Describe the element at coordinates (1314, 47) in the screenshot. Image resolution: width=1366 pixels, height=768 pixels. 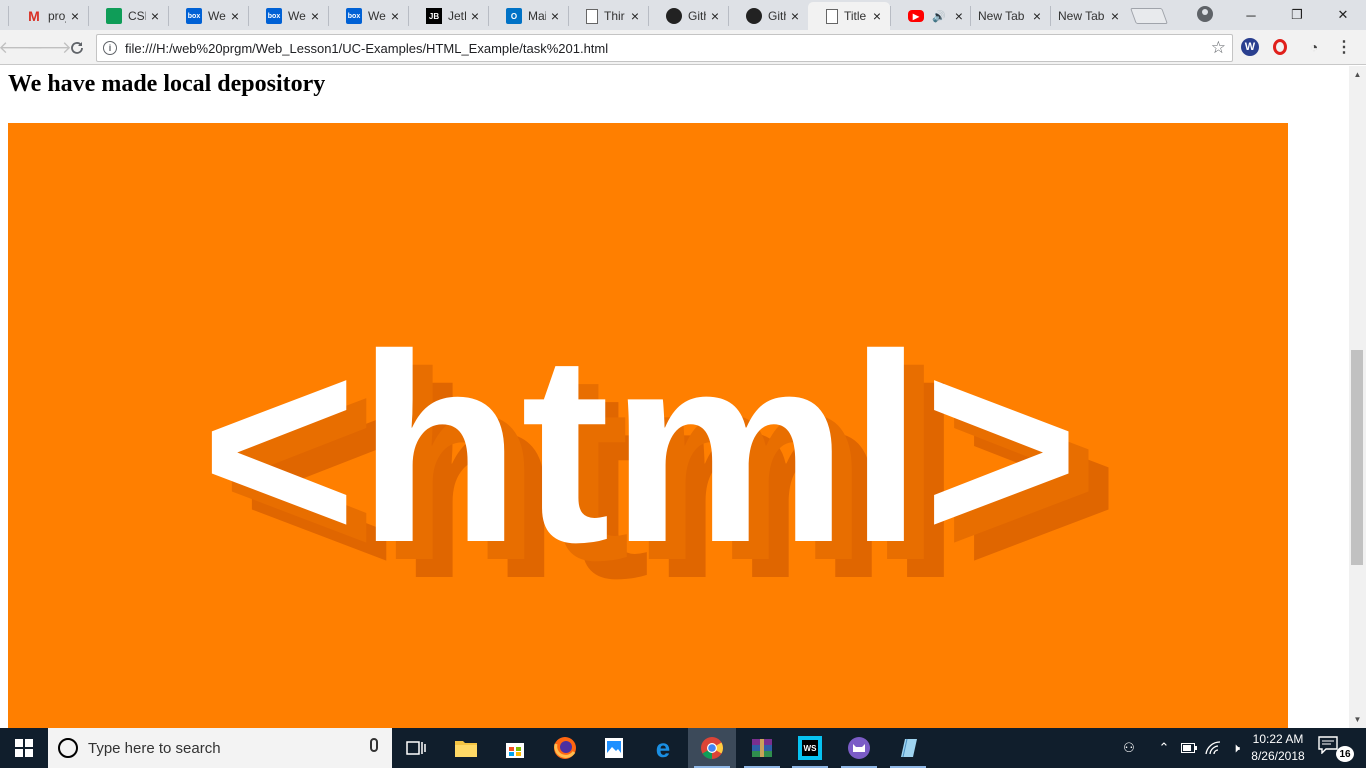
I see `gauge-extension-icon: ◔` at that location.